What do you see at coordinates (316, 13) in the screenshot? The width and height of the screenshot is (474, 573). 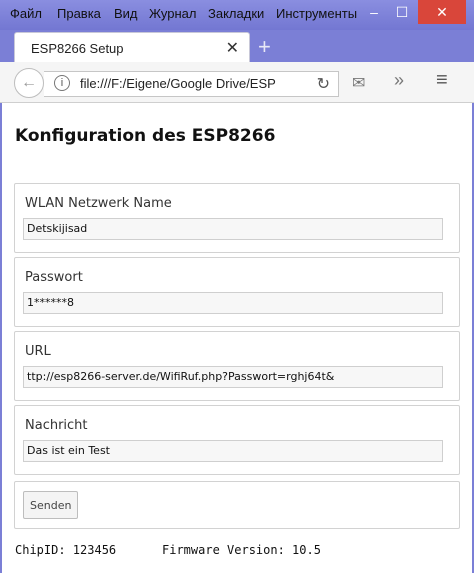 I see `menu-tools: Инструменты` at bounding box center [316, 13].